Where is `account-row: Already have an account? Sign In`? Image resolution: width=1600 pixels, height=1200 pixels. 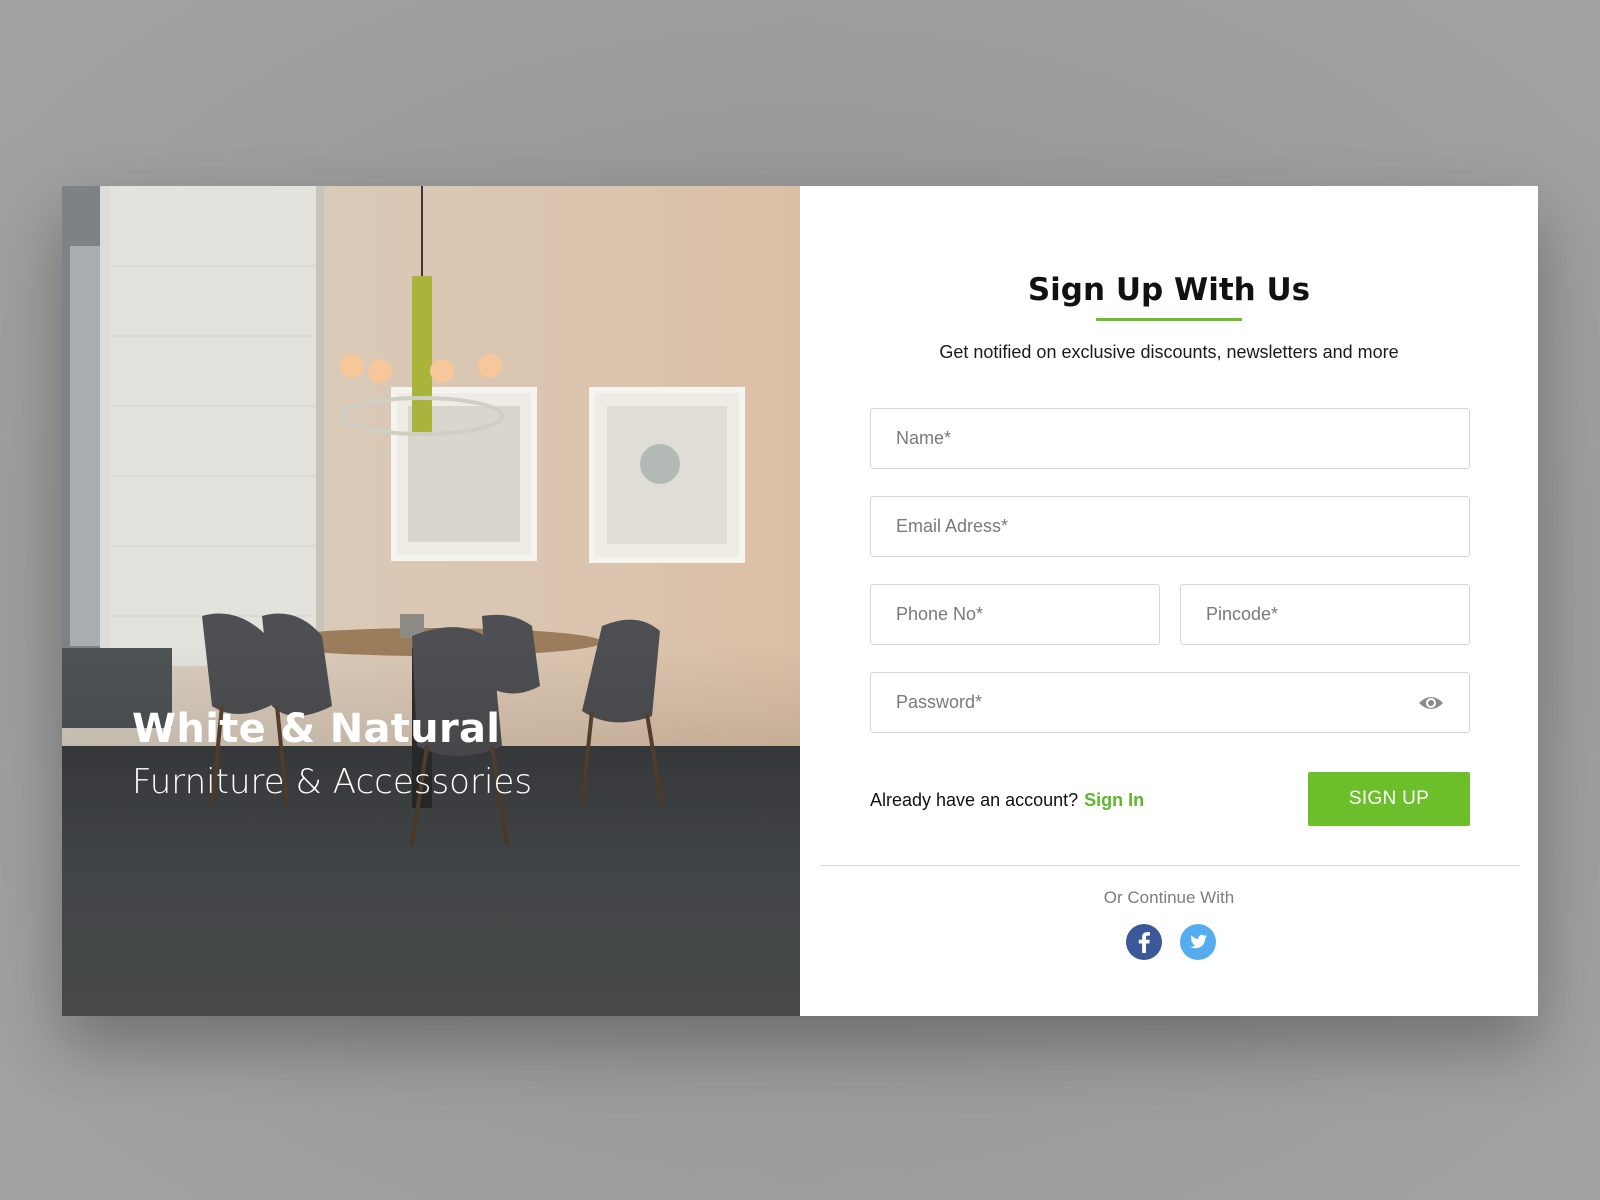 account-row: Already have an account? Sign In is located at coordinates (1007, 800).